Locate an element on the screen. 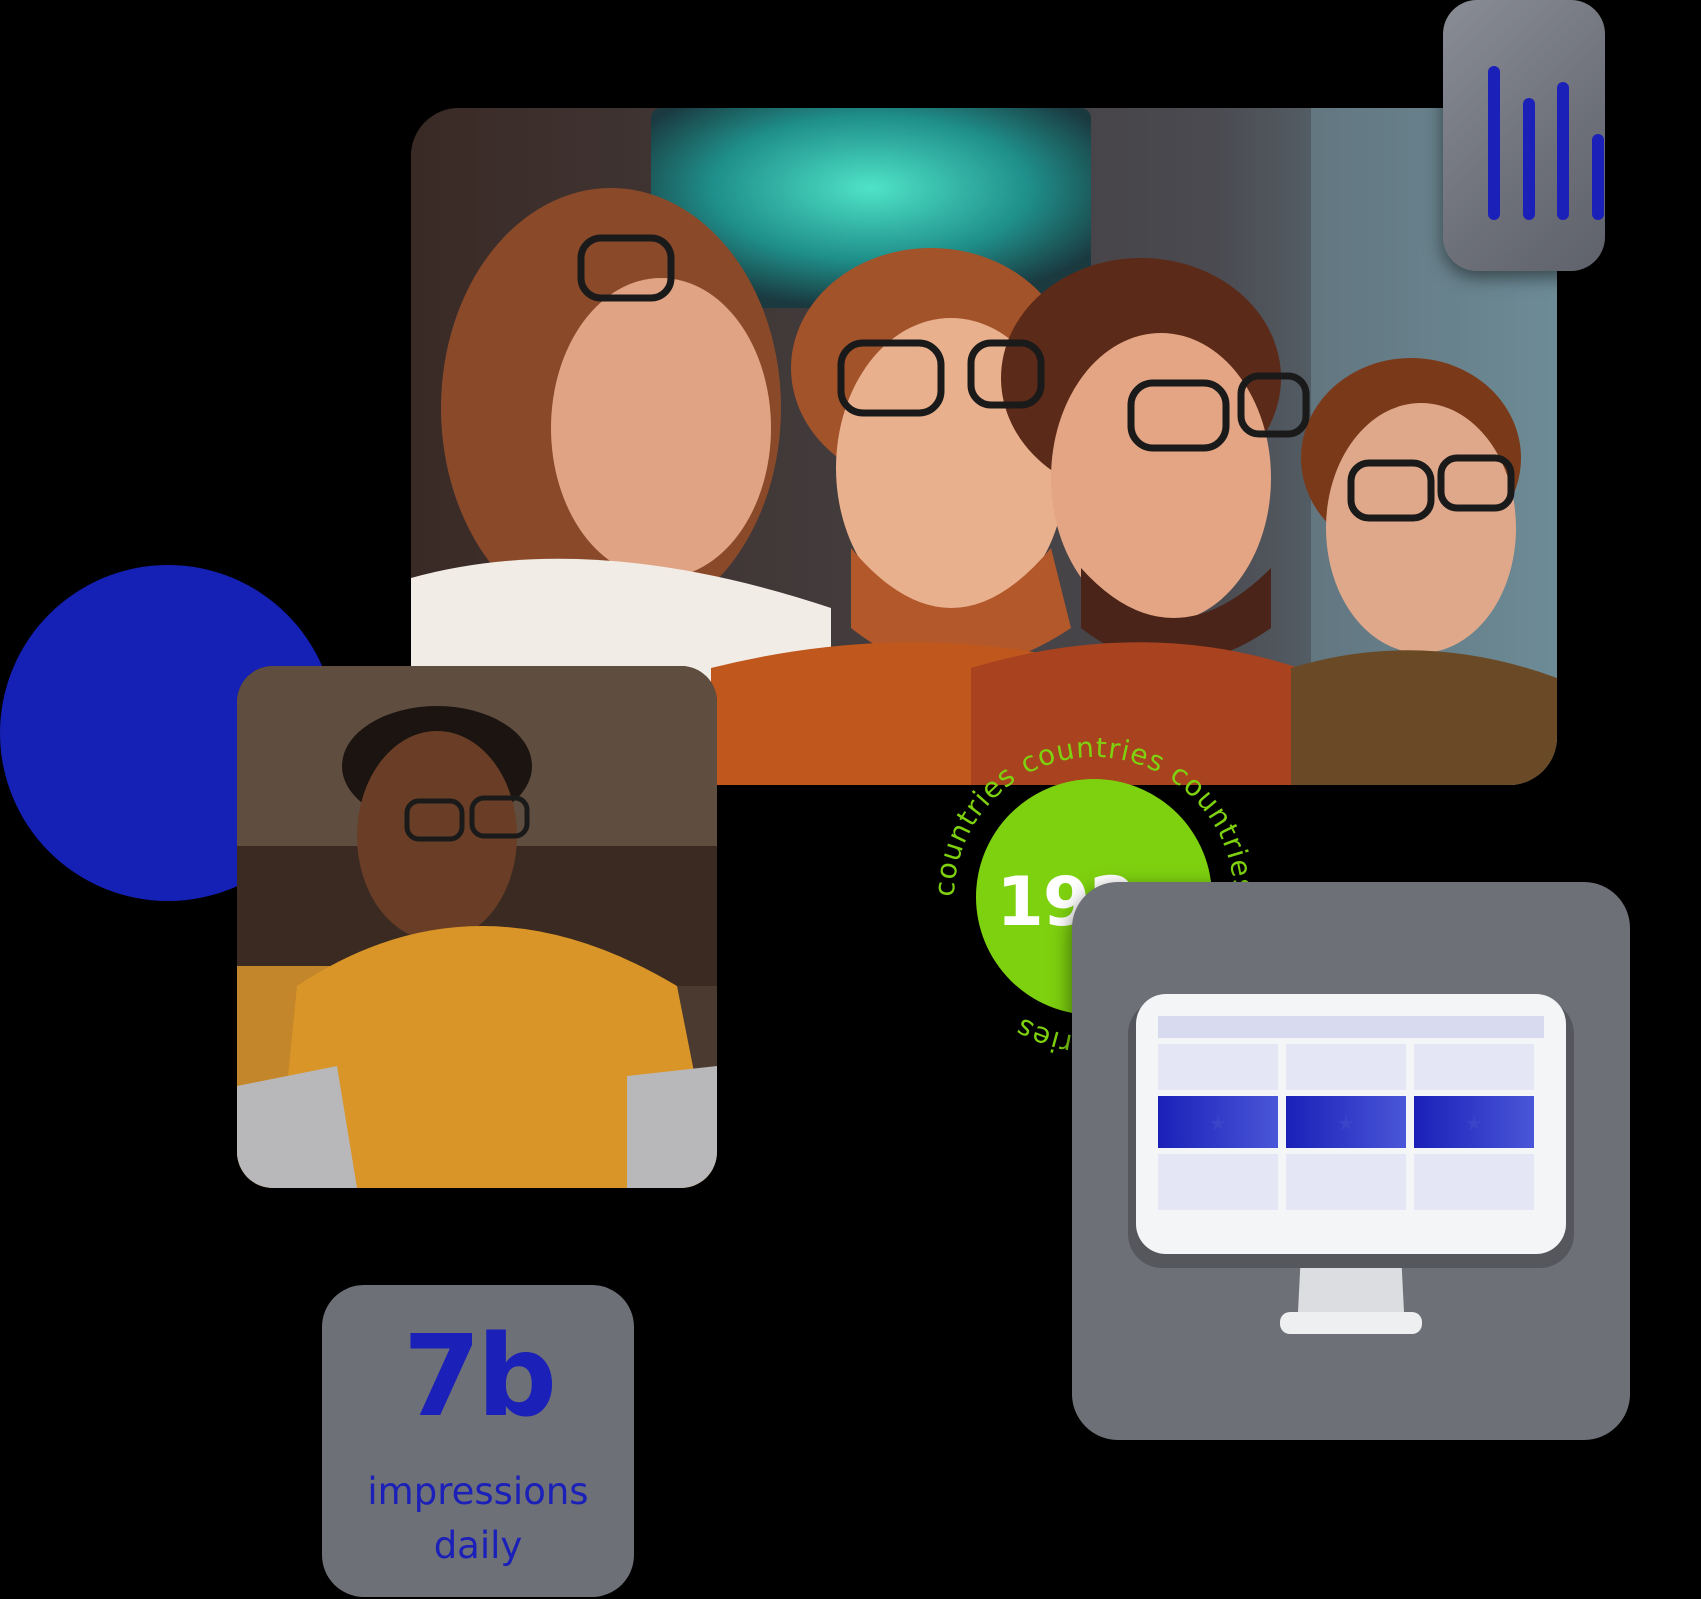  bar-chart-icon is located at coordinates (1546, 143).